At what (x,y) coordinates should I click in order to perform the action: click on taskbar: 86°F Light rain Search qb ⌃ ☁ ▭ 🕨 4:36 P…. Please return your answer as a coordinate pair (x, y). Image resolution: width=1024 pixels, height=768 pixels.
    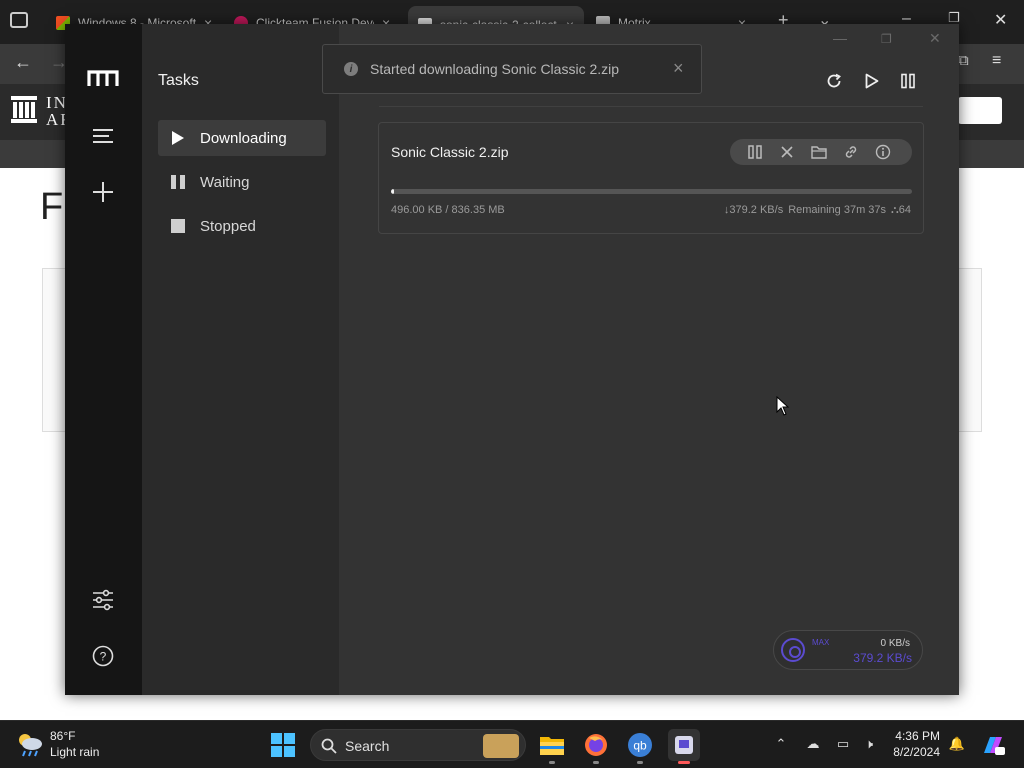
    Looking at the image, I should click on (512, 744).